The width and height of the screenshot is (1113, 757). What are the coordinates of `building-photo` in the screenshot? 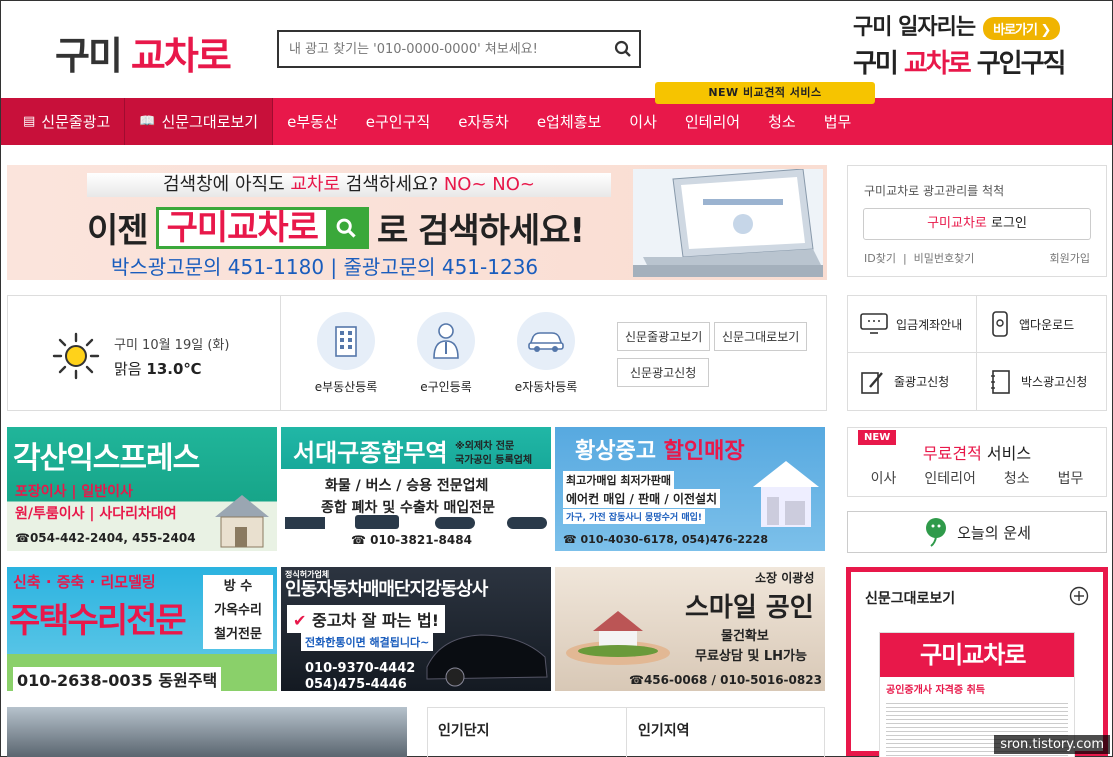 It's located at (207, 732).